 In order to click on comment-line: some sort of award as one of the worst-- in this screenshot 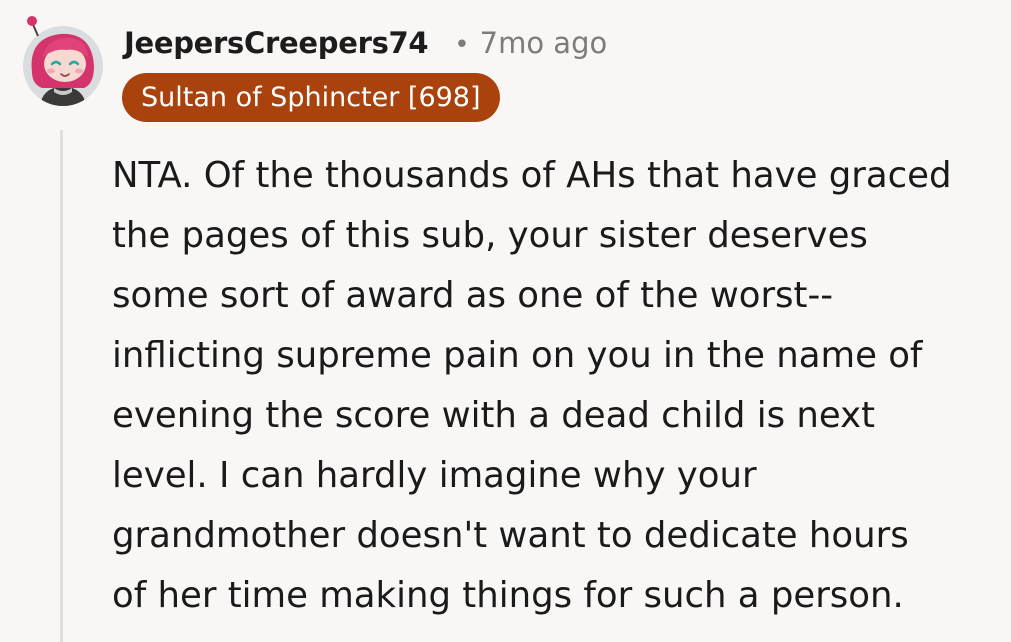, I will do `click(473, 295)`.